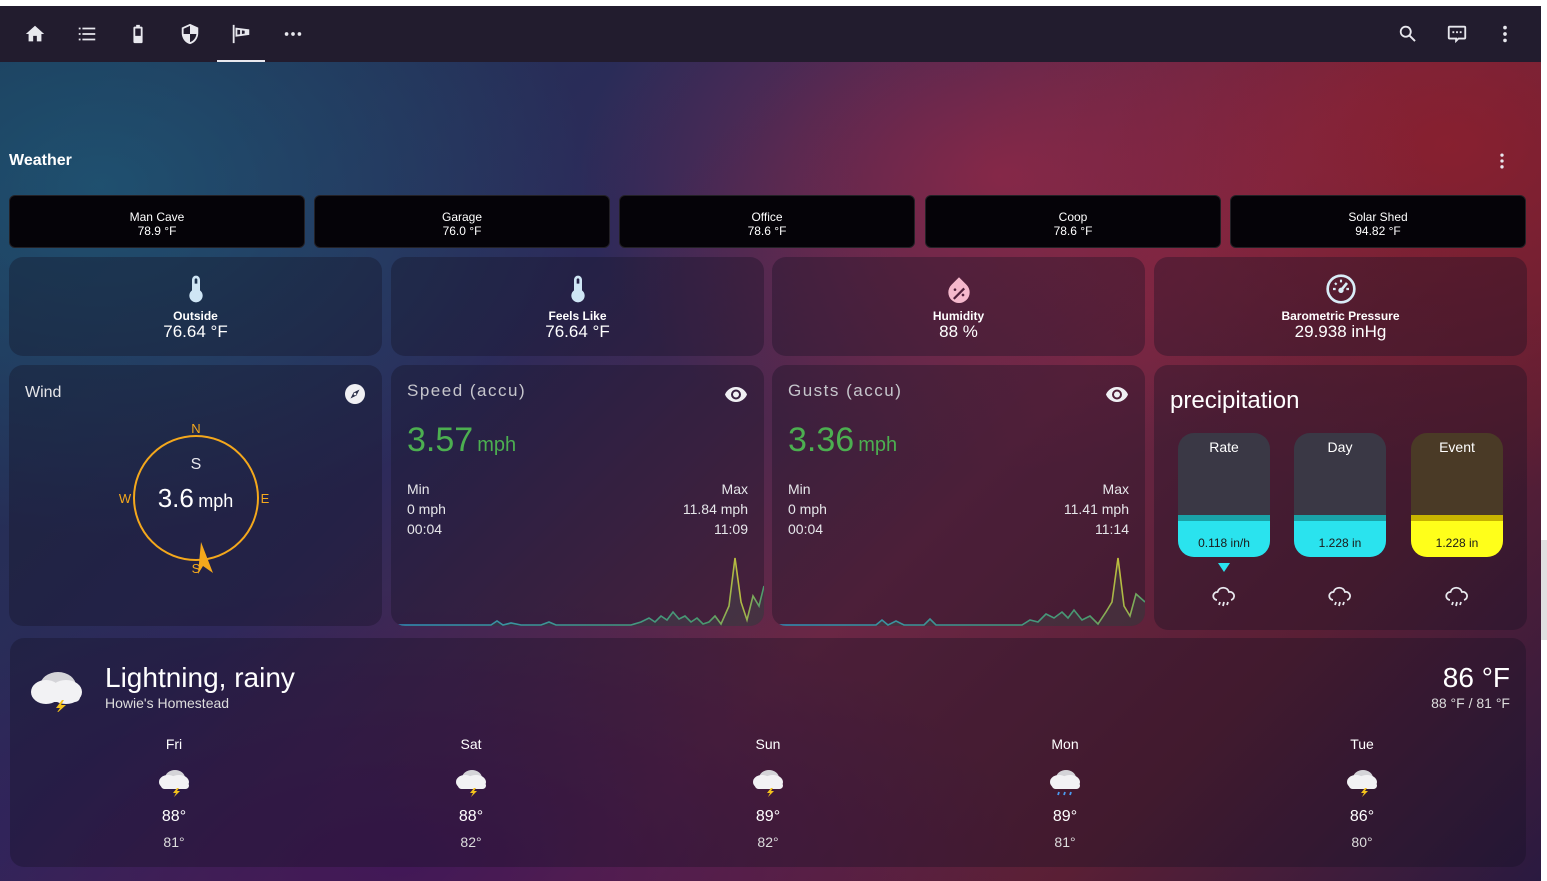 This screenshot has height=881, width=1547. I want to click on top-app-bar, so click(770, 34).